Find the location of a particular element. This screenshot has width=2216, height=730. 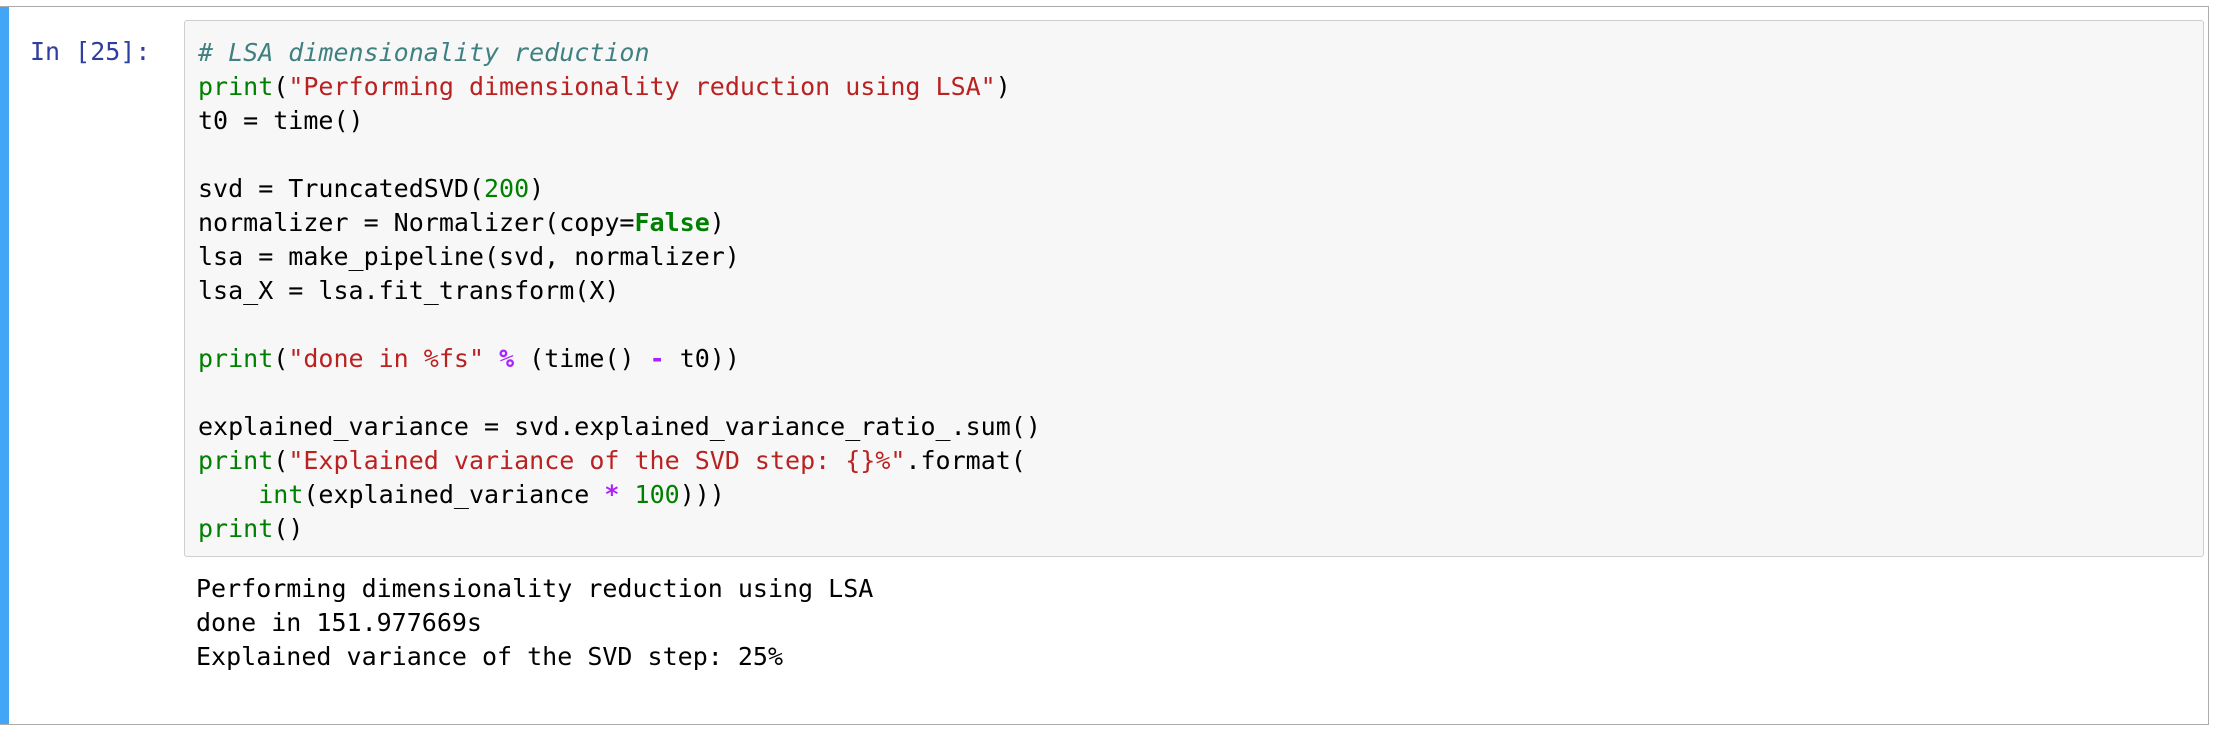

code-token: svd = TruncatedSVD( is located at coordinates (341, 188).